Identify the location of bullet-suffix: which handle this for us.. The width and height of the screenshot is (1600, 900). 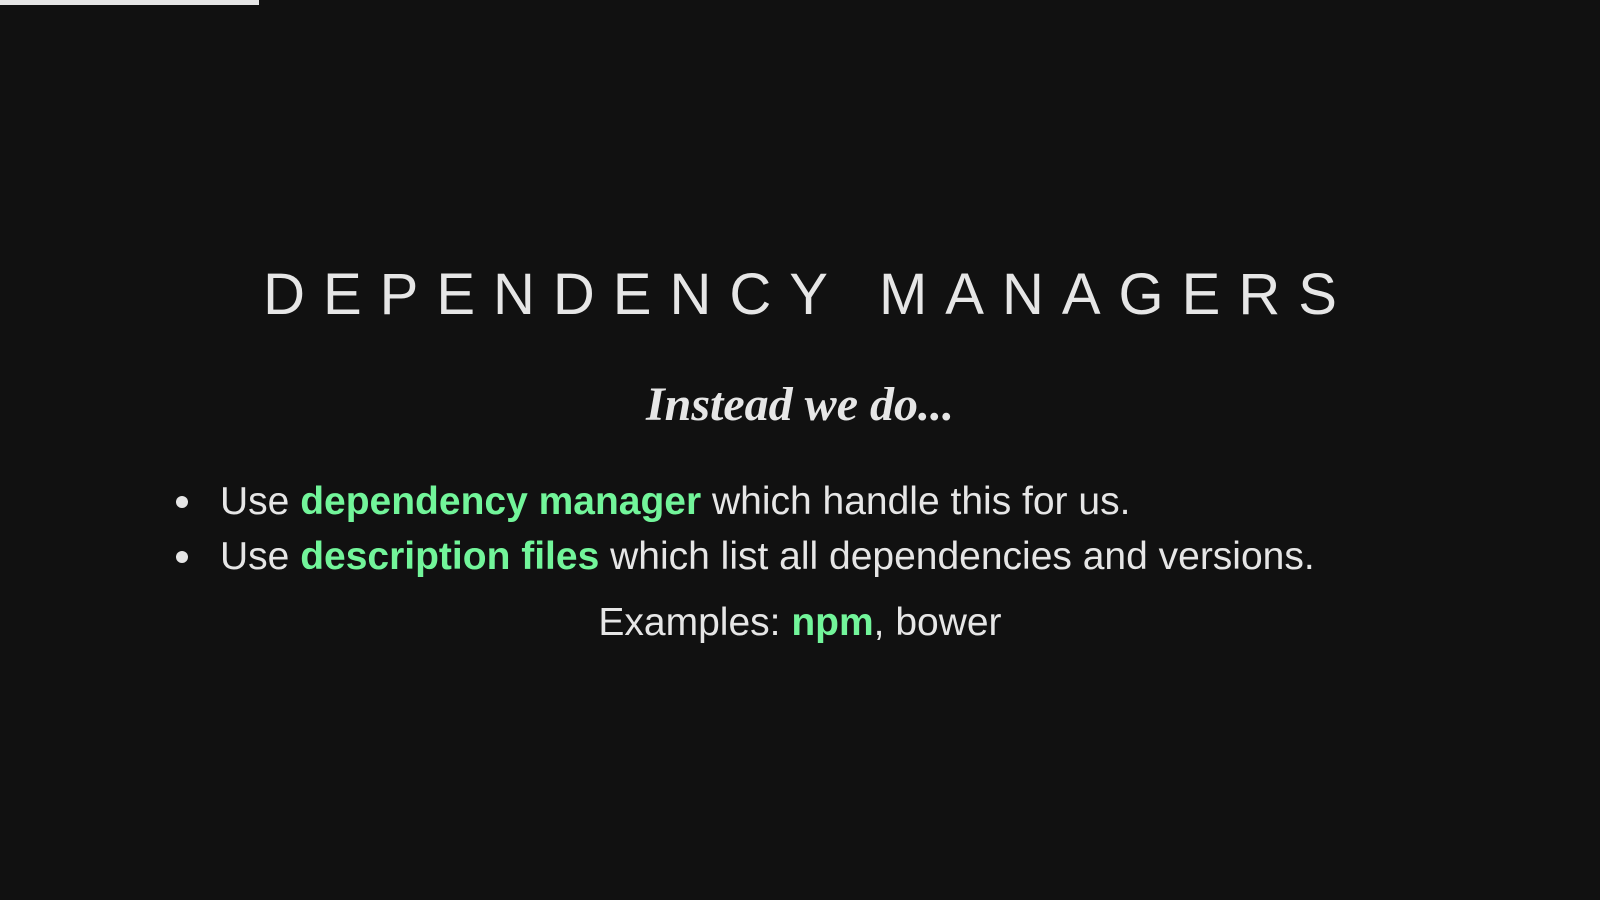
(916, 501).